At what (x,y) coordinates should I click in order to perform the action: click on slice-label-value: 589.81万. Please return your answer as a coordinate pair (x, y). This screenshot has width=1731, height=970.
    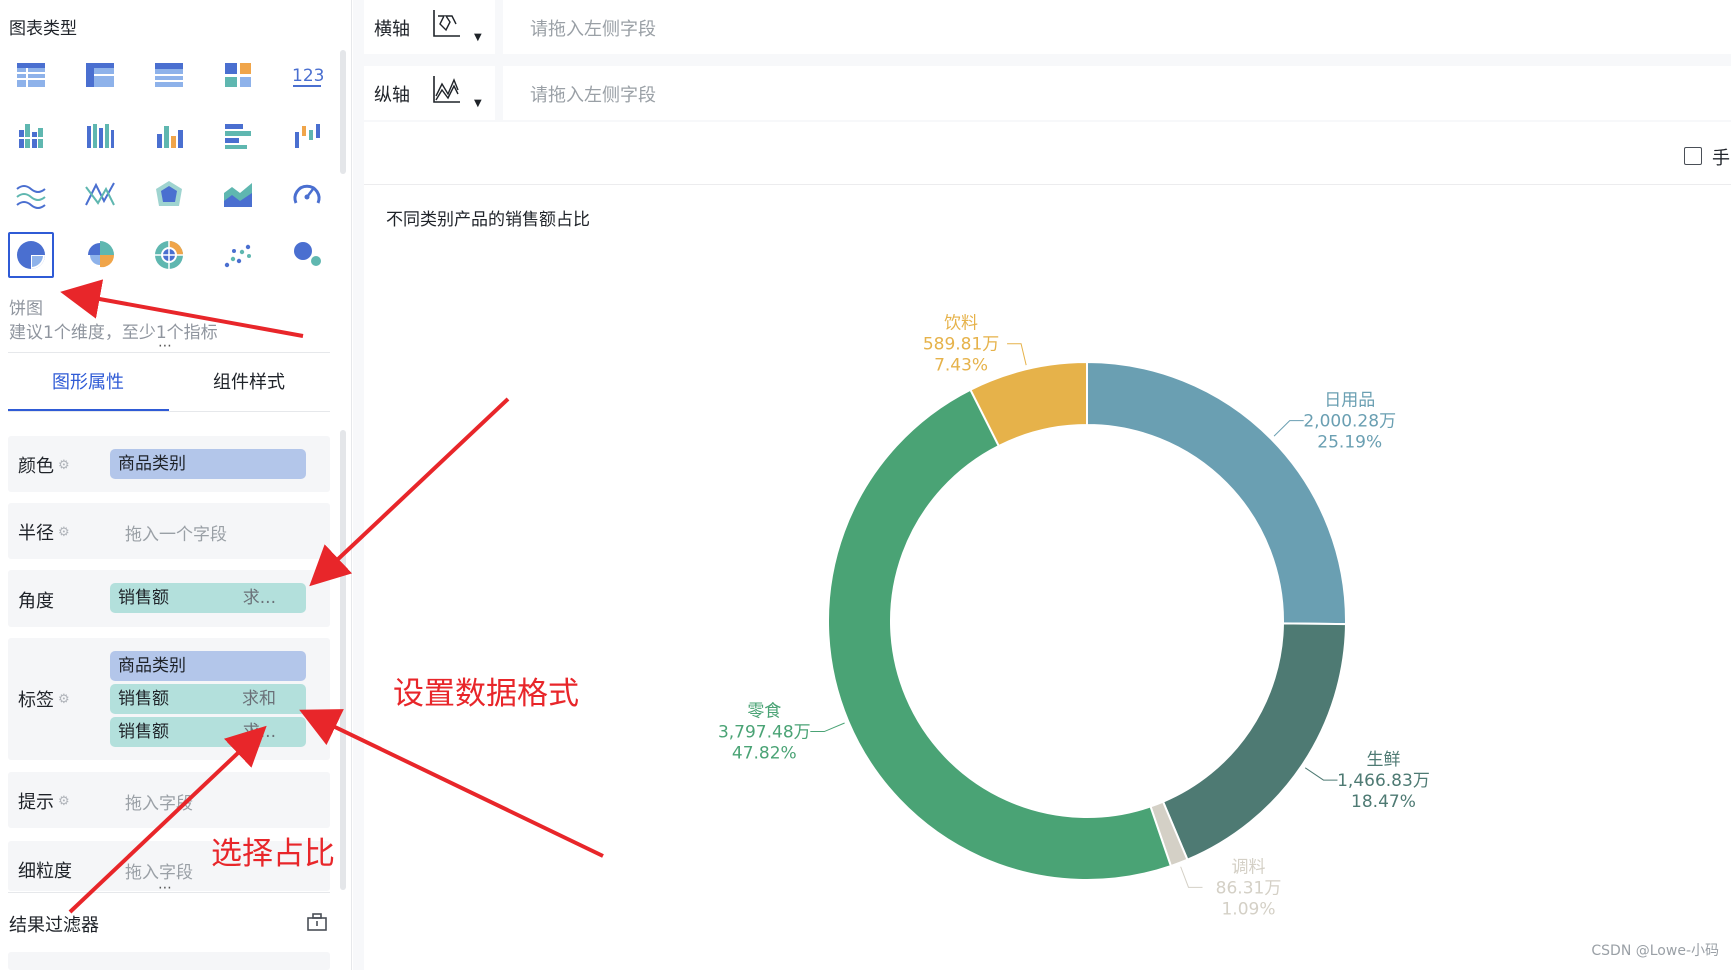
    Looking at the image, I should click on (961, 345).